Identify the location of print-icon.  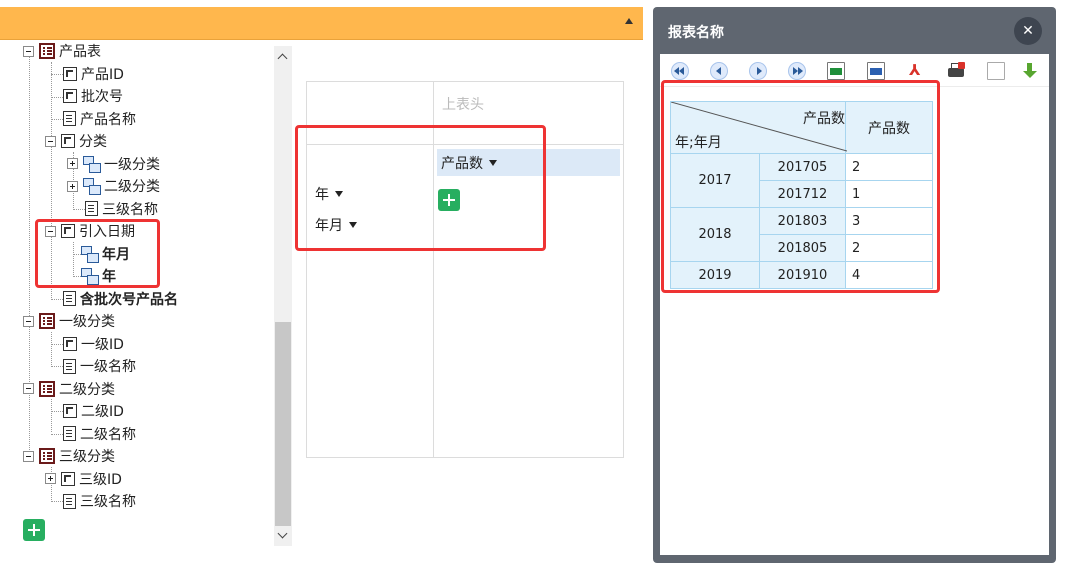
(956, 71).